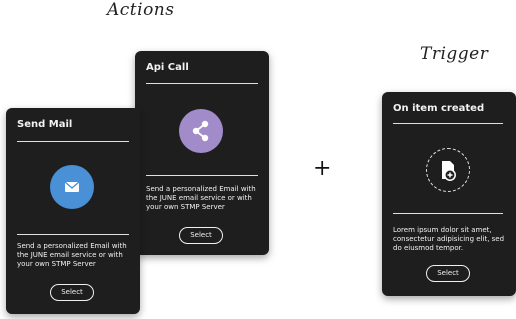 The width and height of the screenshot is (516, 319). I want to click on share-icon, so click(201, 131).